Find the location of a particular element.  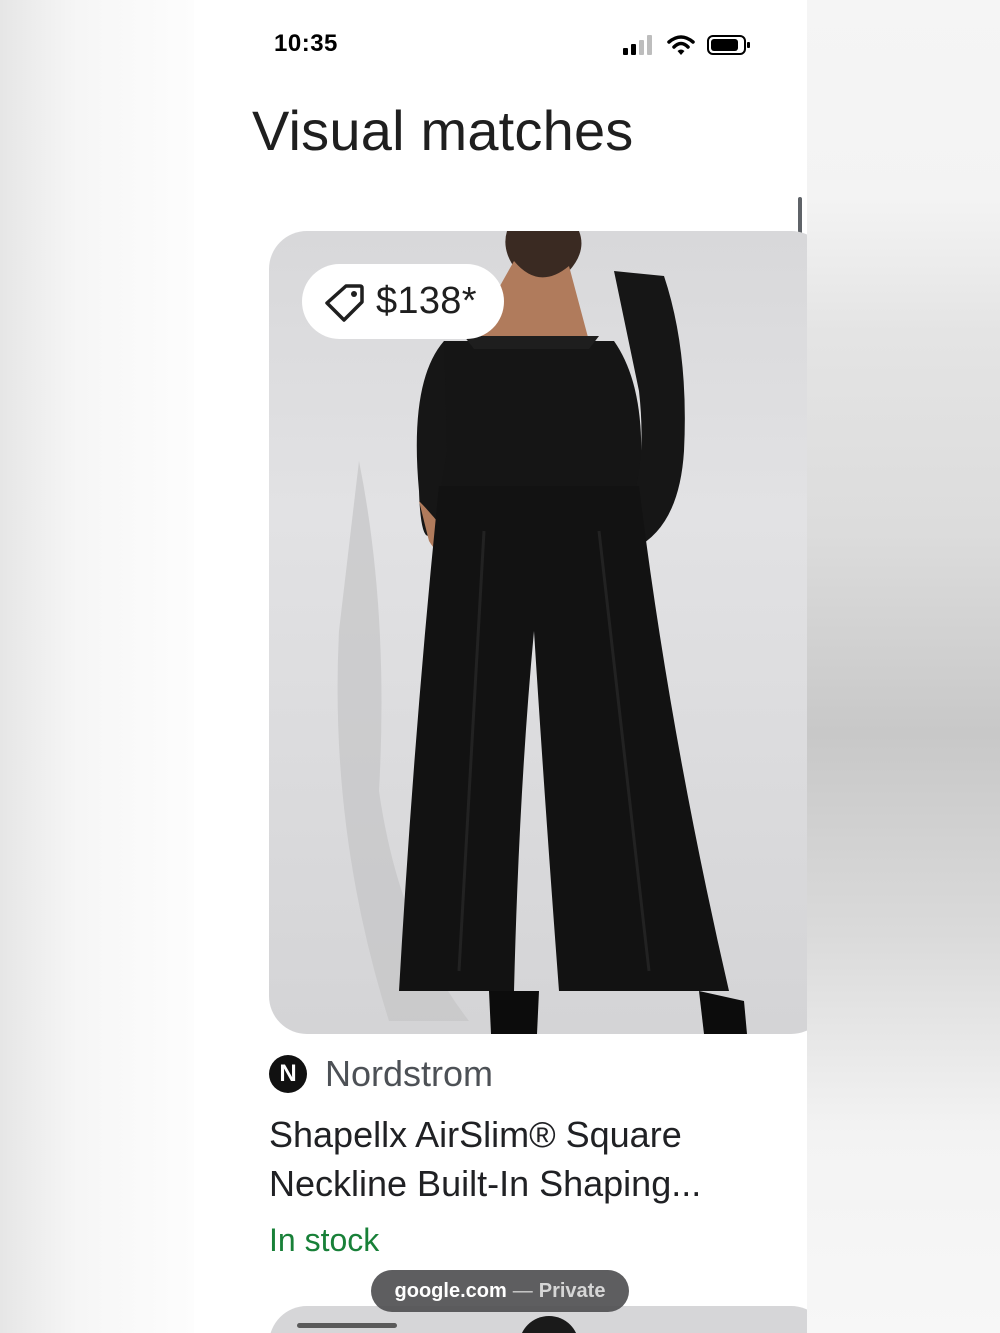

wifi-icon is located at coordinates (681, 45).